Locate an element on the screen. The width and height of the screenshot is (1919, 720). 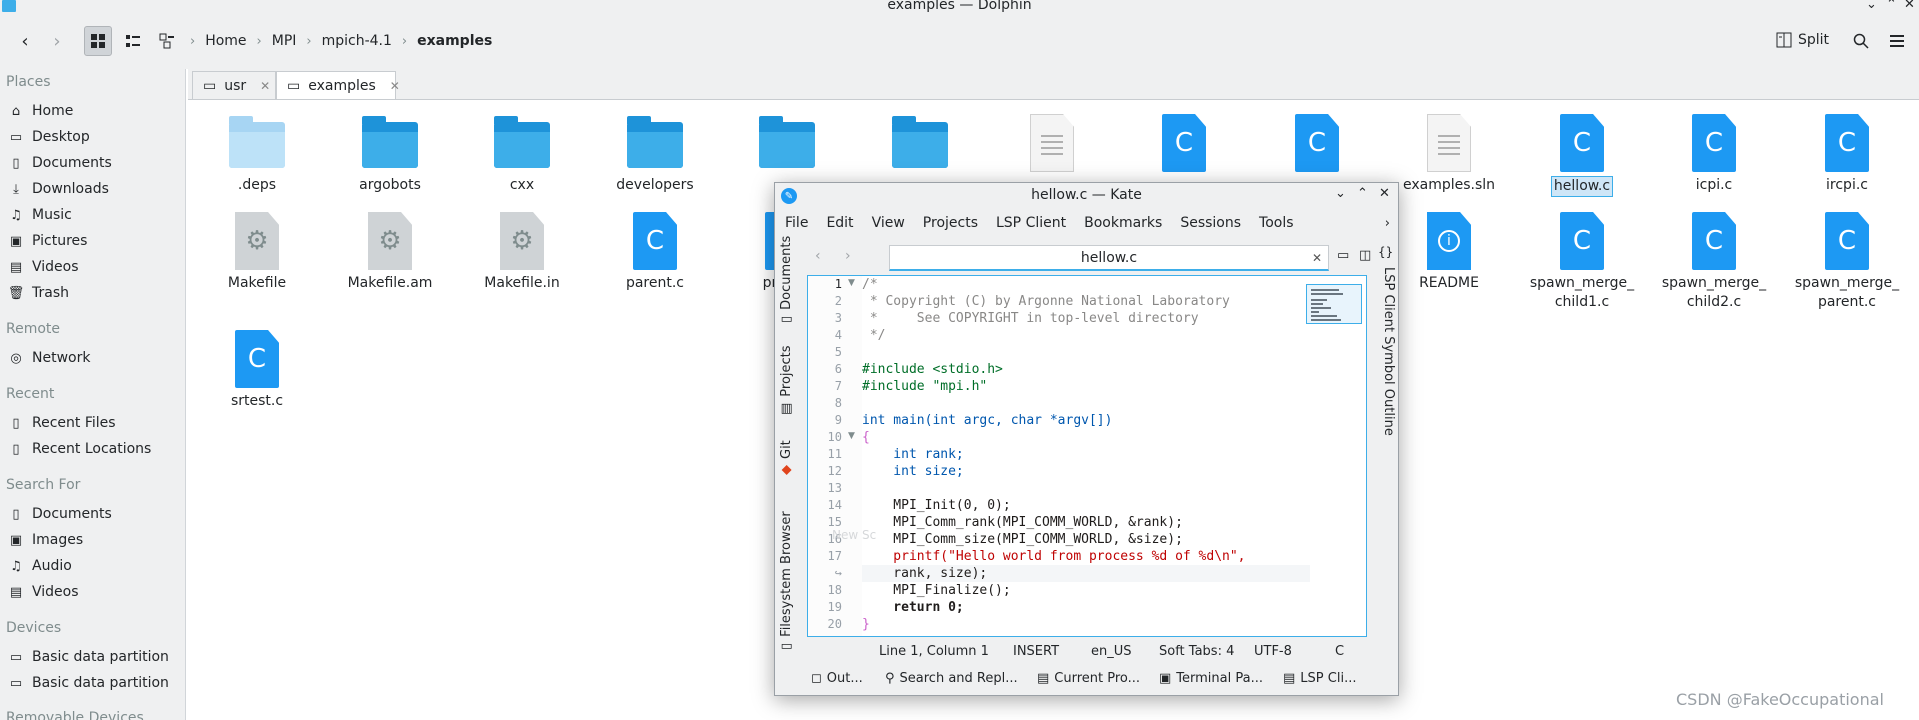
indentation-settings: Soft Tabs: 4 is located at coordinates (1196, 651).